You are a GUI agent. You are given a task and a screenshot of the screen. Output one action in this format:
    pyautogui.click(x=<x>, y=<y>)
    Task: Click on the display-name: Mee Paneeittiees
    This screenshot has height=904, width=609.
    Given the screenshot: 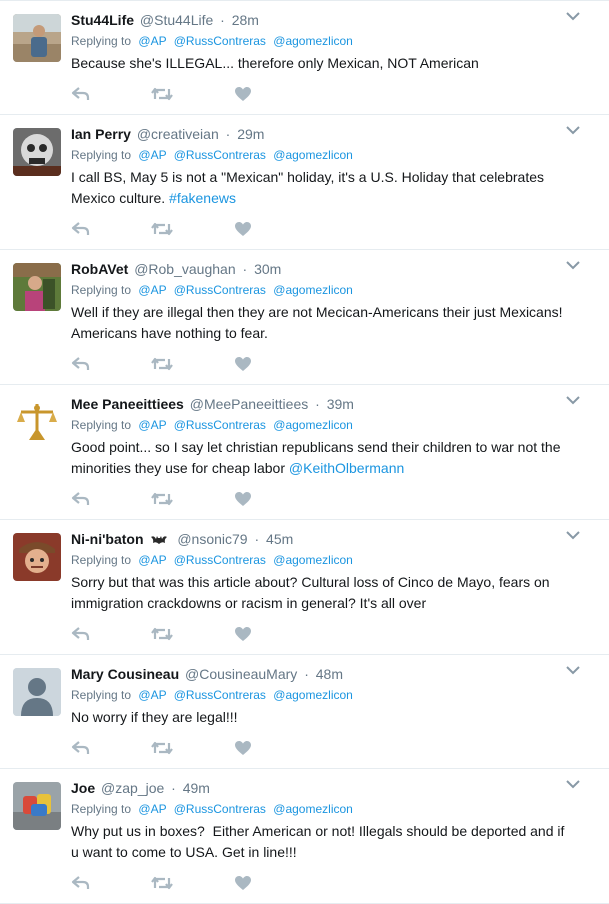 What is the action you would take?
    pyautogui.click(x=127, y=404)
    